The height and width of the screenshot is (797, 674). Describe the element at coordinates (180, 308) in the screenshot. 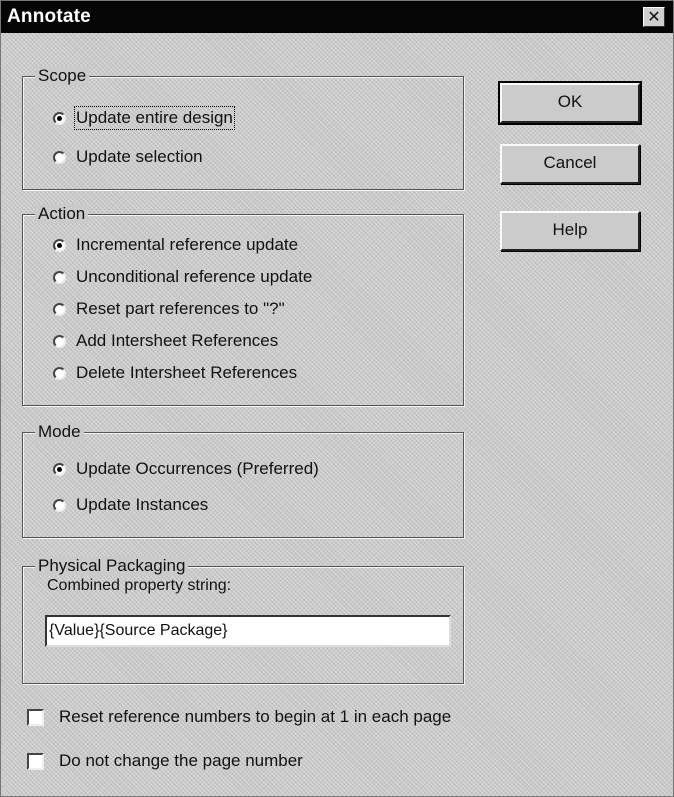

I see `radio-label: Reset part references to "?"` at that location.